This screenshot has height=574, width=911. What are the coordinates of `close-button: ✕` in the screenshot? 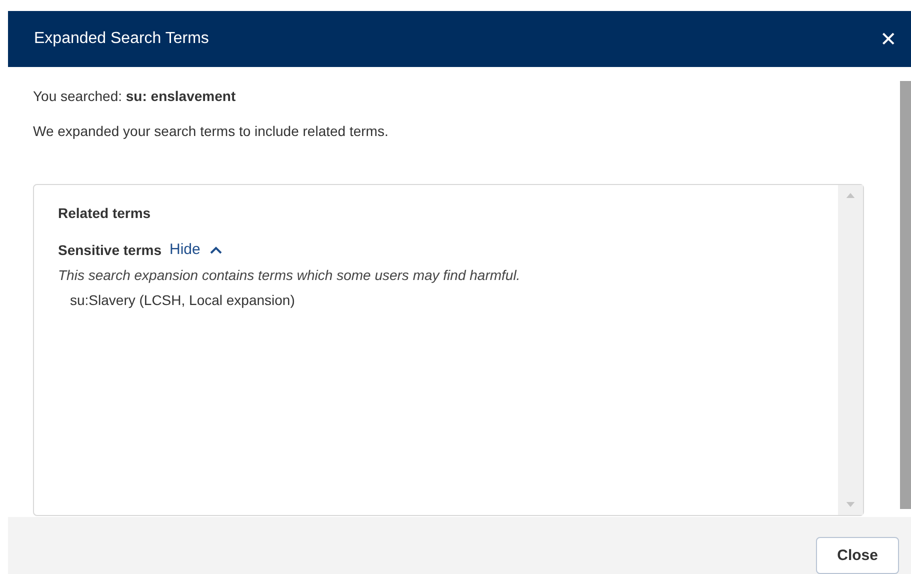 It's located at (888, 39).